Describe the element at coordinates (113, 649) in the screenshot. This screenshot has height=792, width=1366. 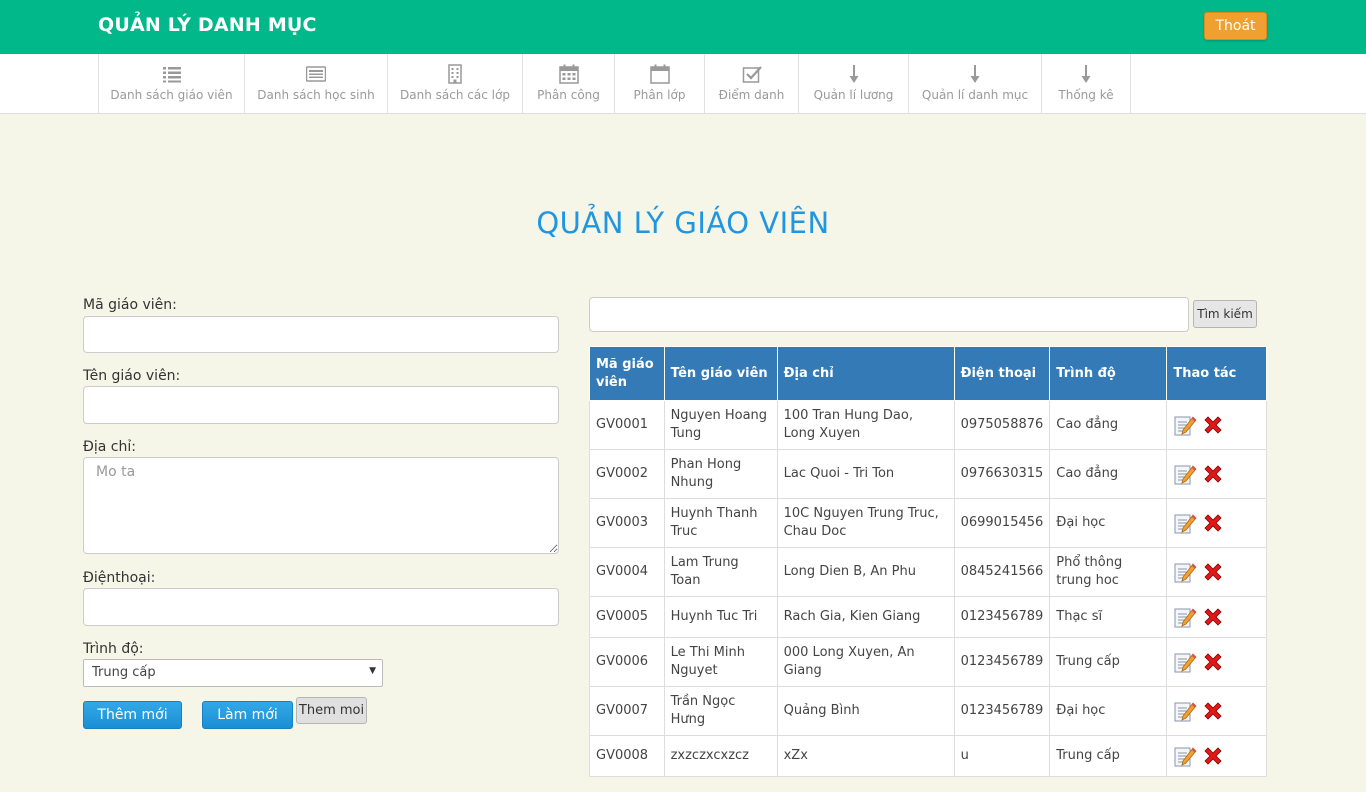
I see `level-label: Trình độ:` at that location.